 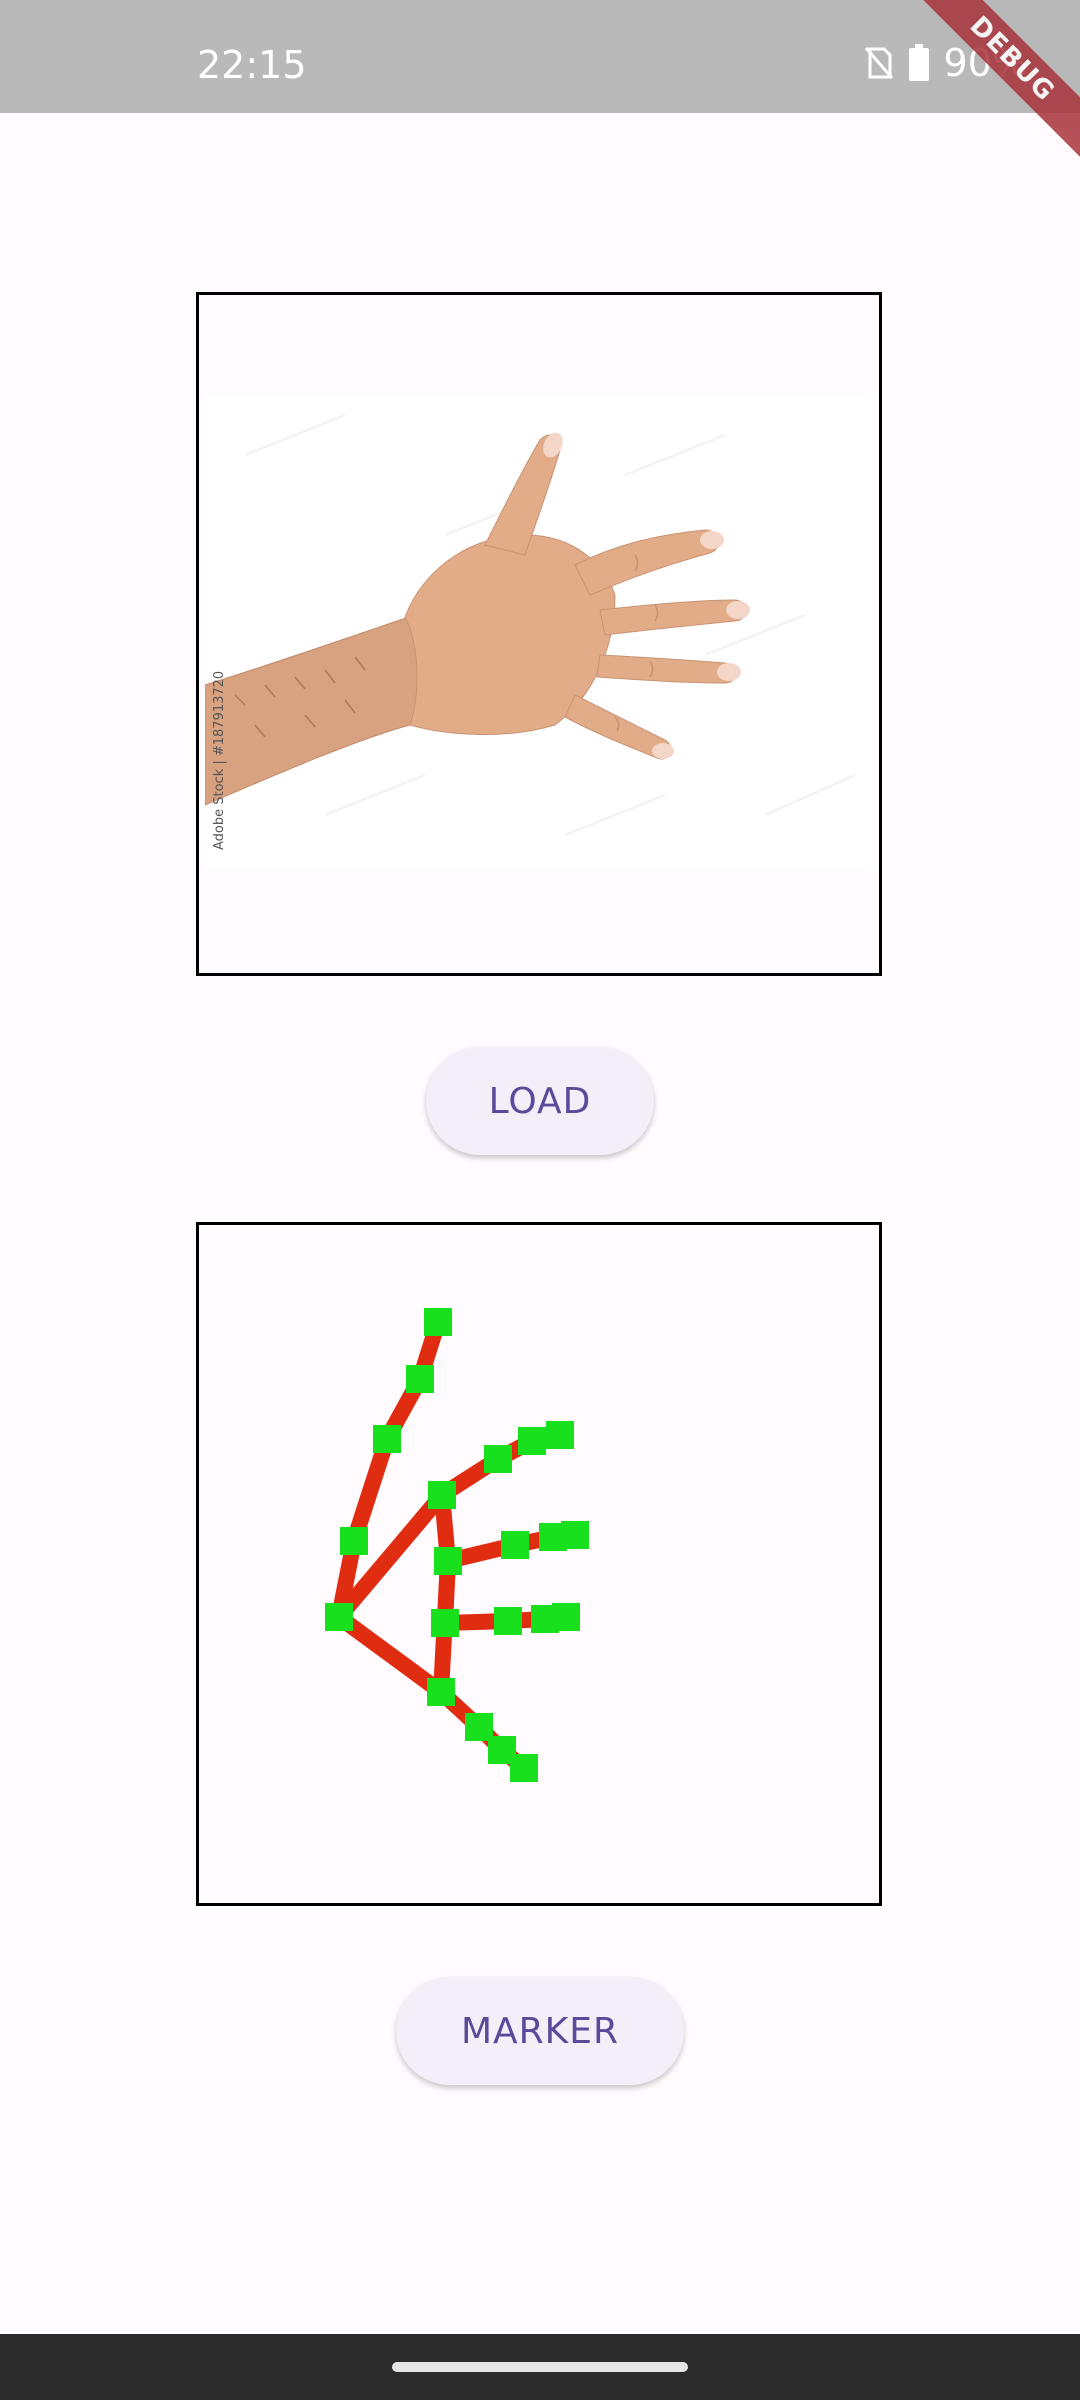 I want to click on battery-percent: 90%, so click(x=985, y=63).